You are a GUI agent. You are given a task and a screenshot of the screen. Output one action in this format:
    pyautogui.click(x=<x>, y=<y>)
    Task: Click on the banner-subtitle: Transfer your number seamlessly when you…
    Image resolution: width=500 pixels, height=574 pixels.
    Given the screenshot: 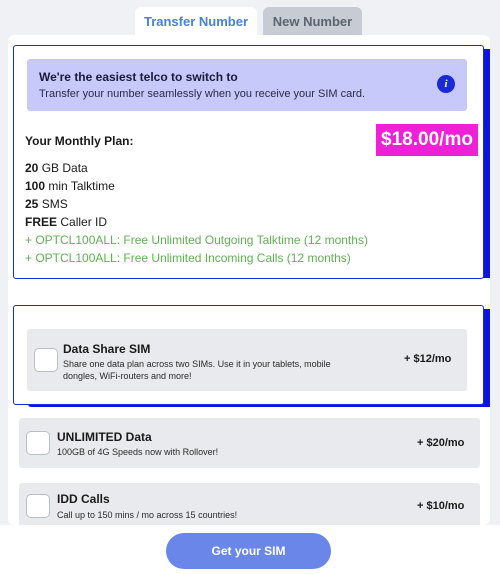 What is the action you would take?
    pyautogui.click(x=202, y=94)
    